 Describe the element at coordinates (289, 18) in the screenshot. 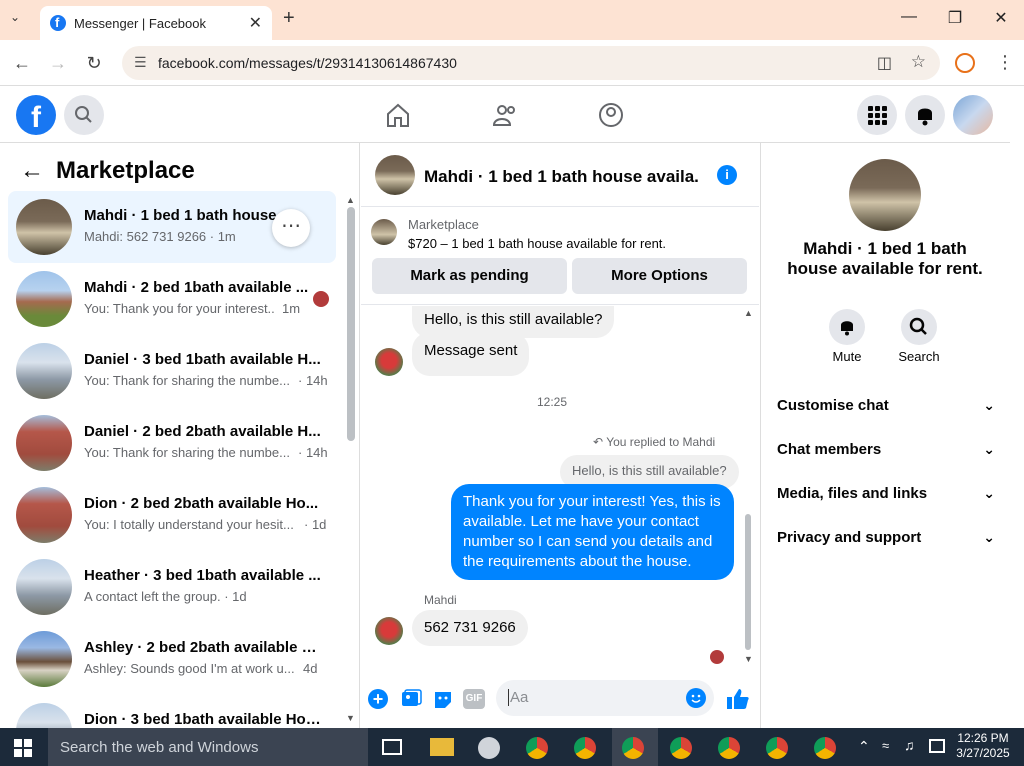

I see `new-tab-button: +` at that location.